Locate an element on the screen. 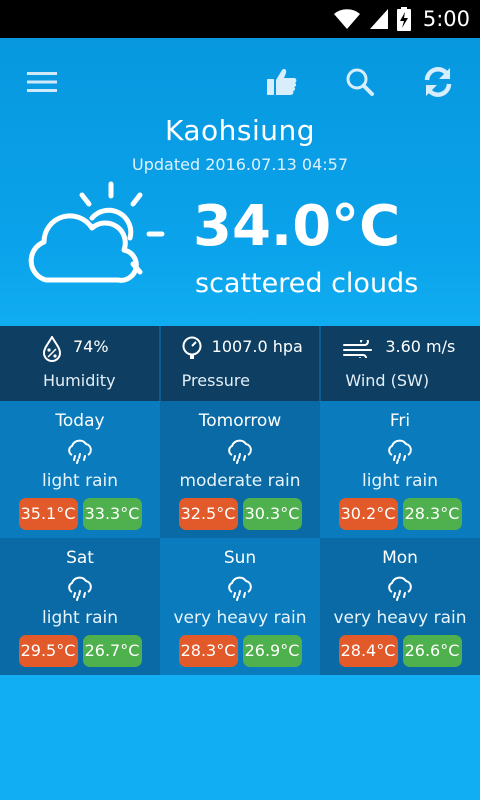 The width and height of the screenshot is (480, 800). low-temp-badge: 26.9°C is located at coordinates (272, 651).